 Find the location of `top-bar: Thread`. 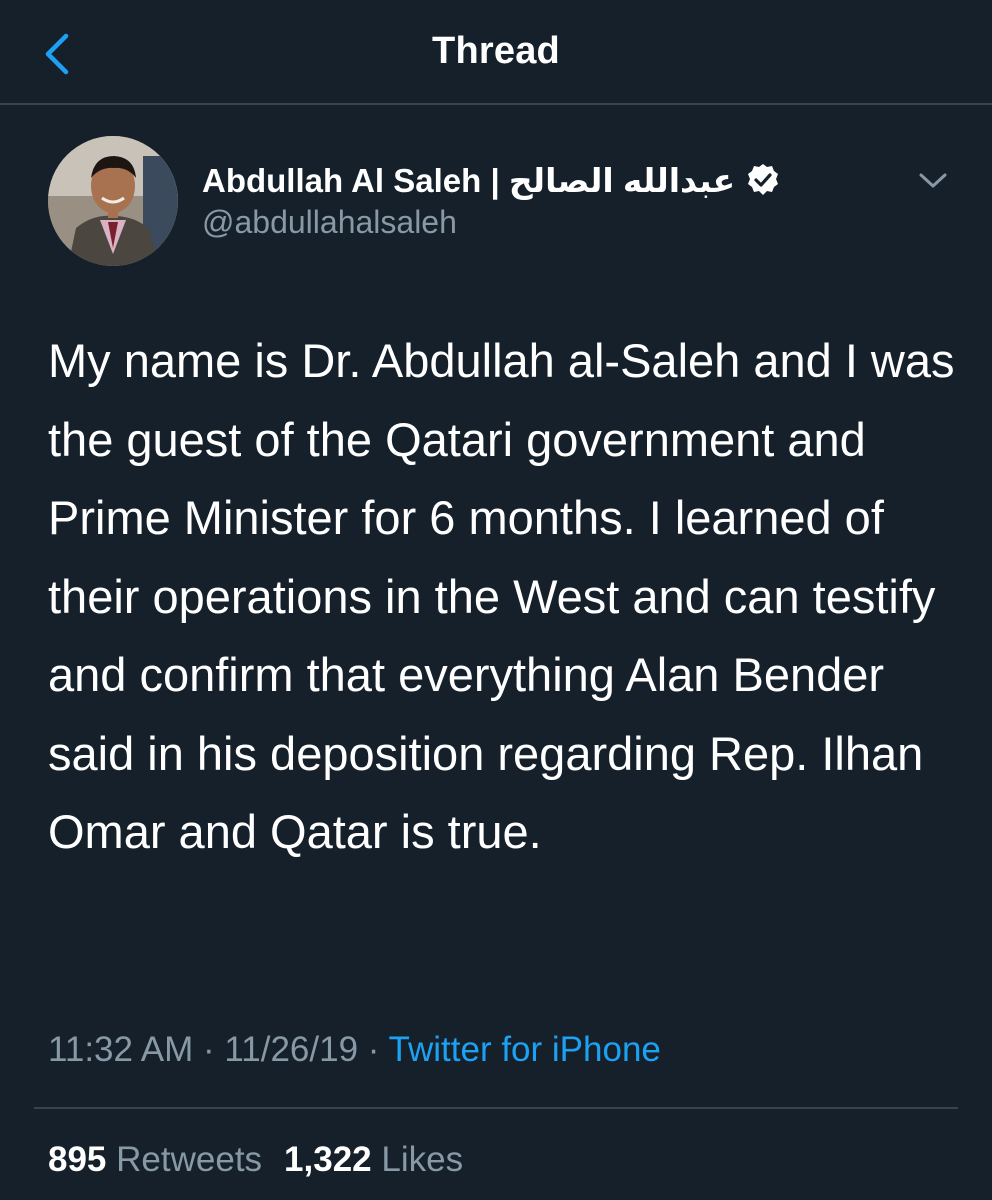

top-bar: Thread is located at coordinates (496, 52).